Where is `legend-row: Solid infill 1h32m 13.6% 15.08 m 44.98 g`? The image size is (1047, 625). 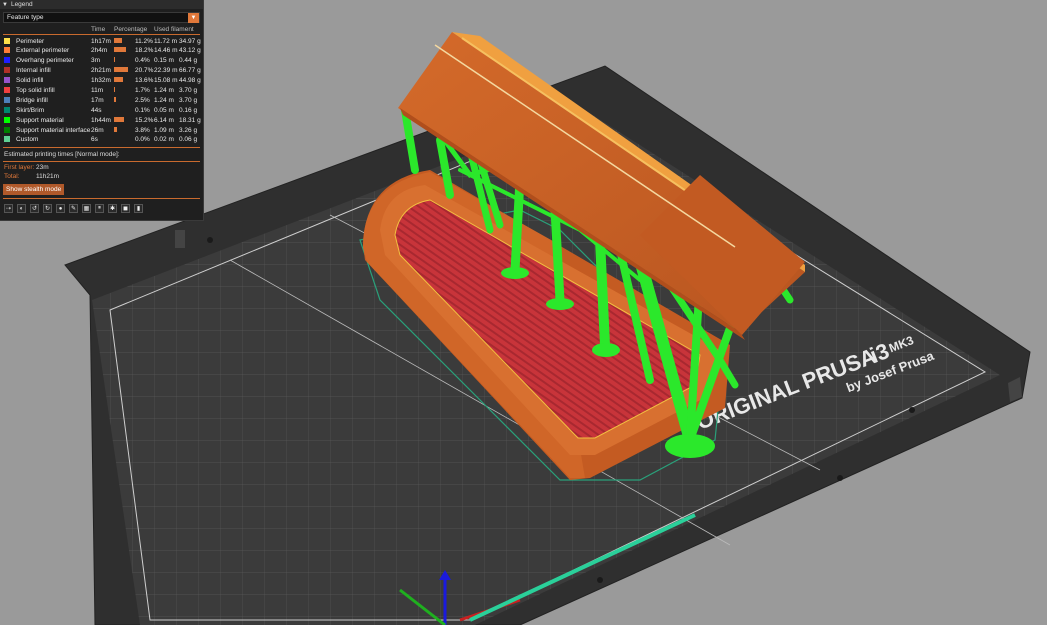
legend-row: Solid infill 1h32m 13.6% 15.08 m 44.98 g is located at coordinates (101, 81).